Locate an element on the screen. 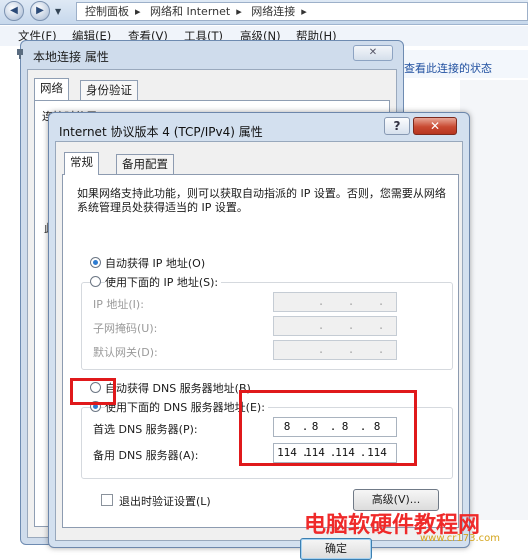  auto-dns-label: 自动获得 DNS 服务器地址(B) is located at coordinates (178, 388).